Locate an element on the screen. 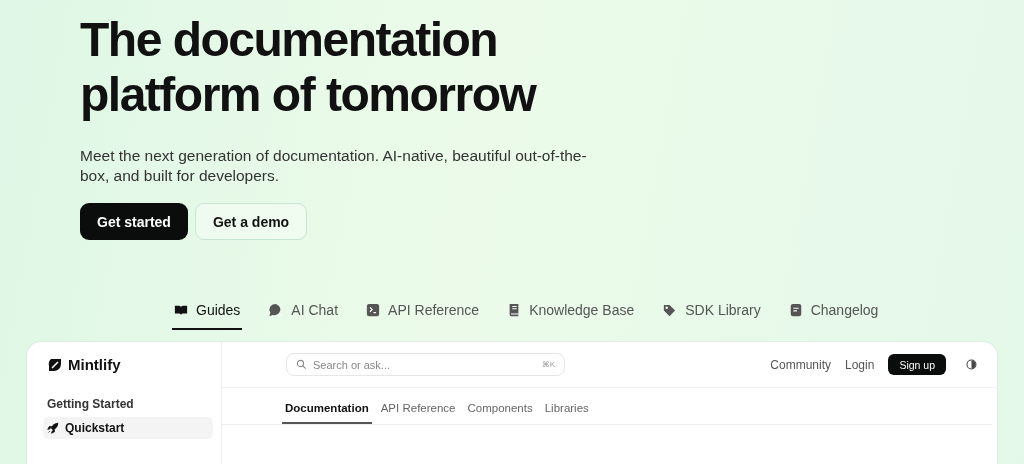 This screenshot has height=464, width=1024. tab: Components is located at coordinates (500, 406).